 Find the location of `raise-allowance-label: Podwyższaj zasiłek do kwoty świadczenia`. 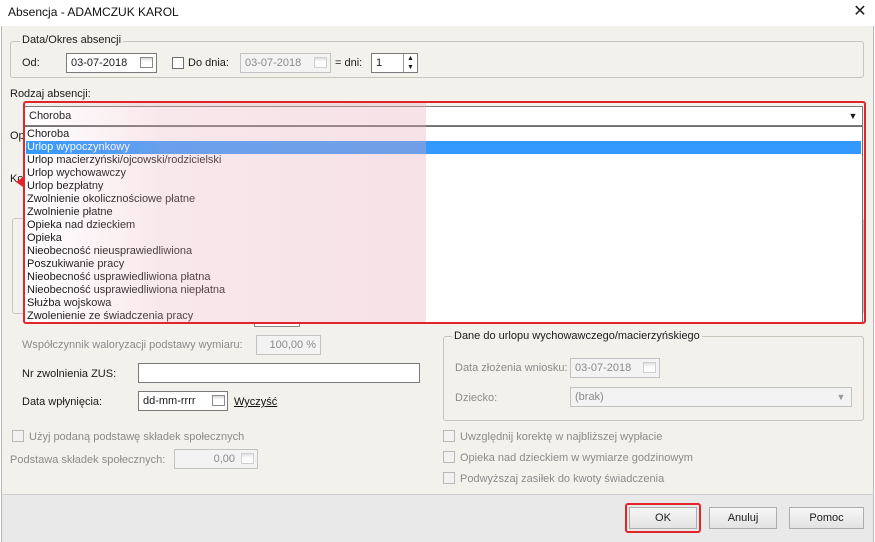

raise-allowance-label: Podwyższaj zasiłek do kwoty świadczenia is located at coordinates (562, 479).